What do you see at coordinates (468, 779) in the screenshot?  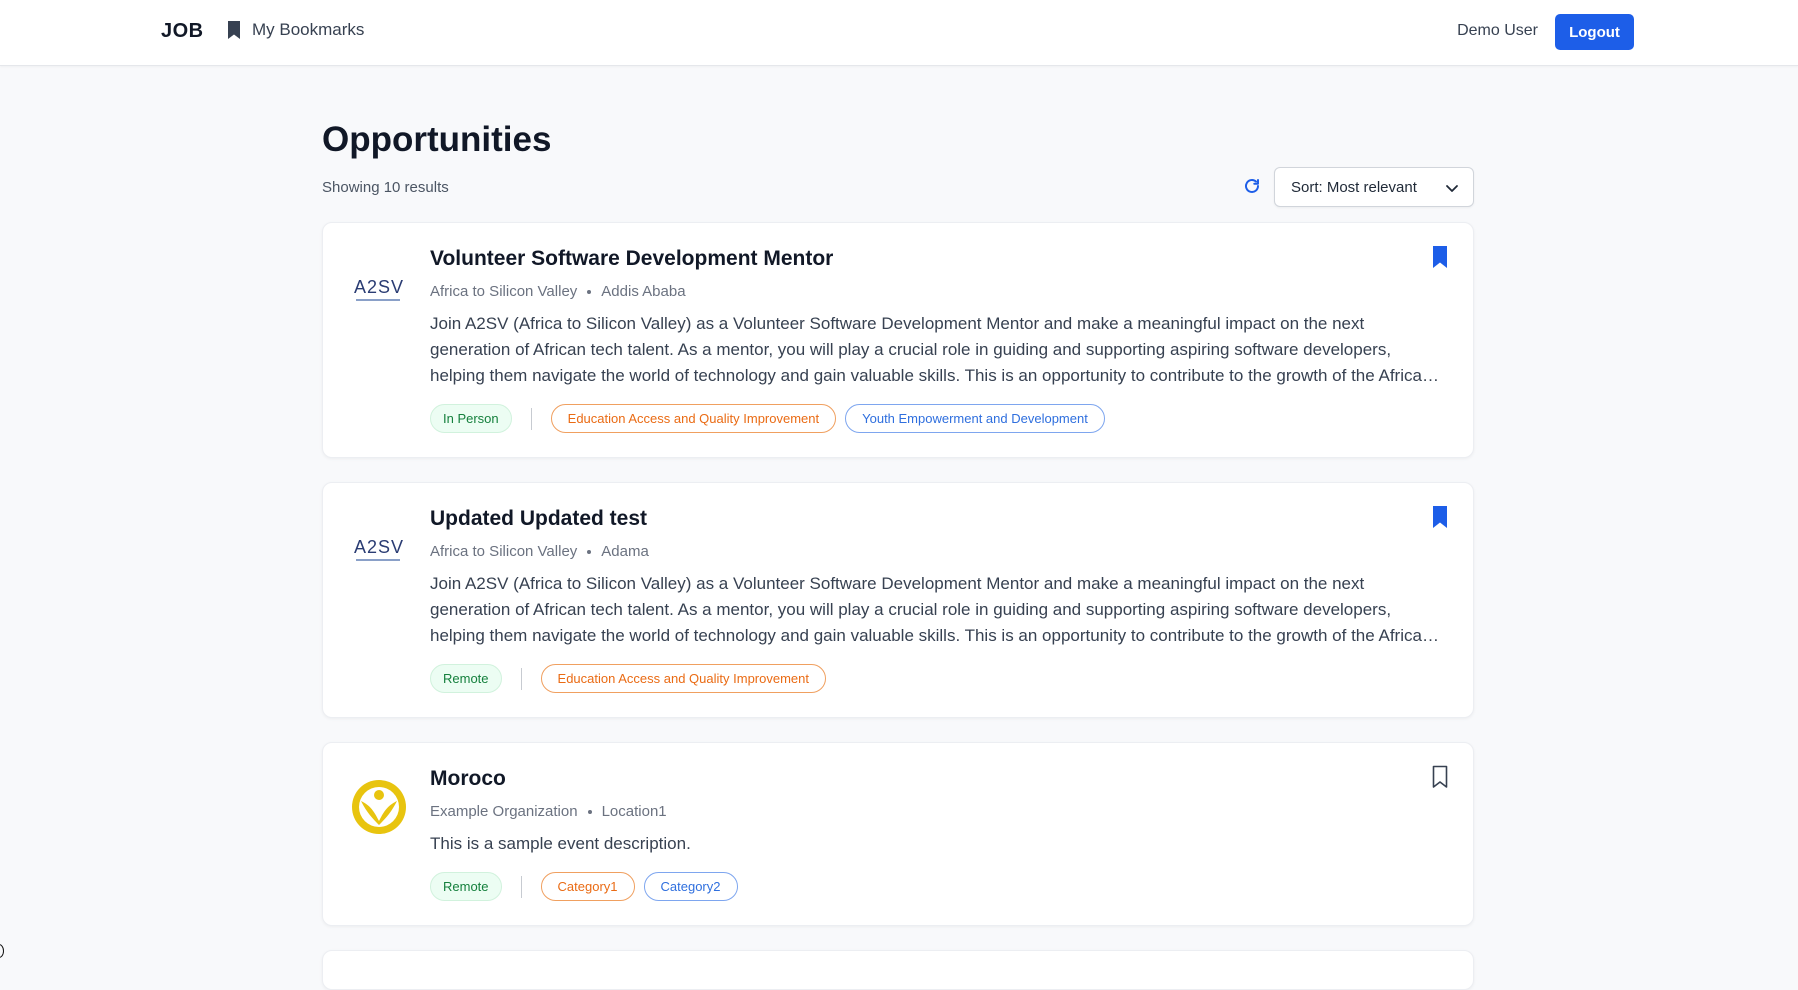 I see `card-title: Moroco` at bounding box center [468, 779].